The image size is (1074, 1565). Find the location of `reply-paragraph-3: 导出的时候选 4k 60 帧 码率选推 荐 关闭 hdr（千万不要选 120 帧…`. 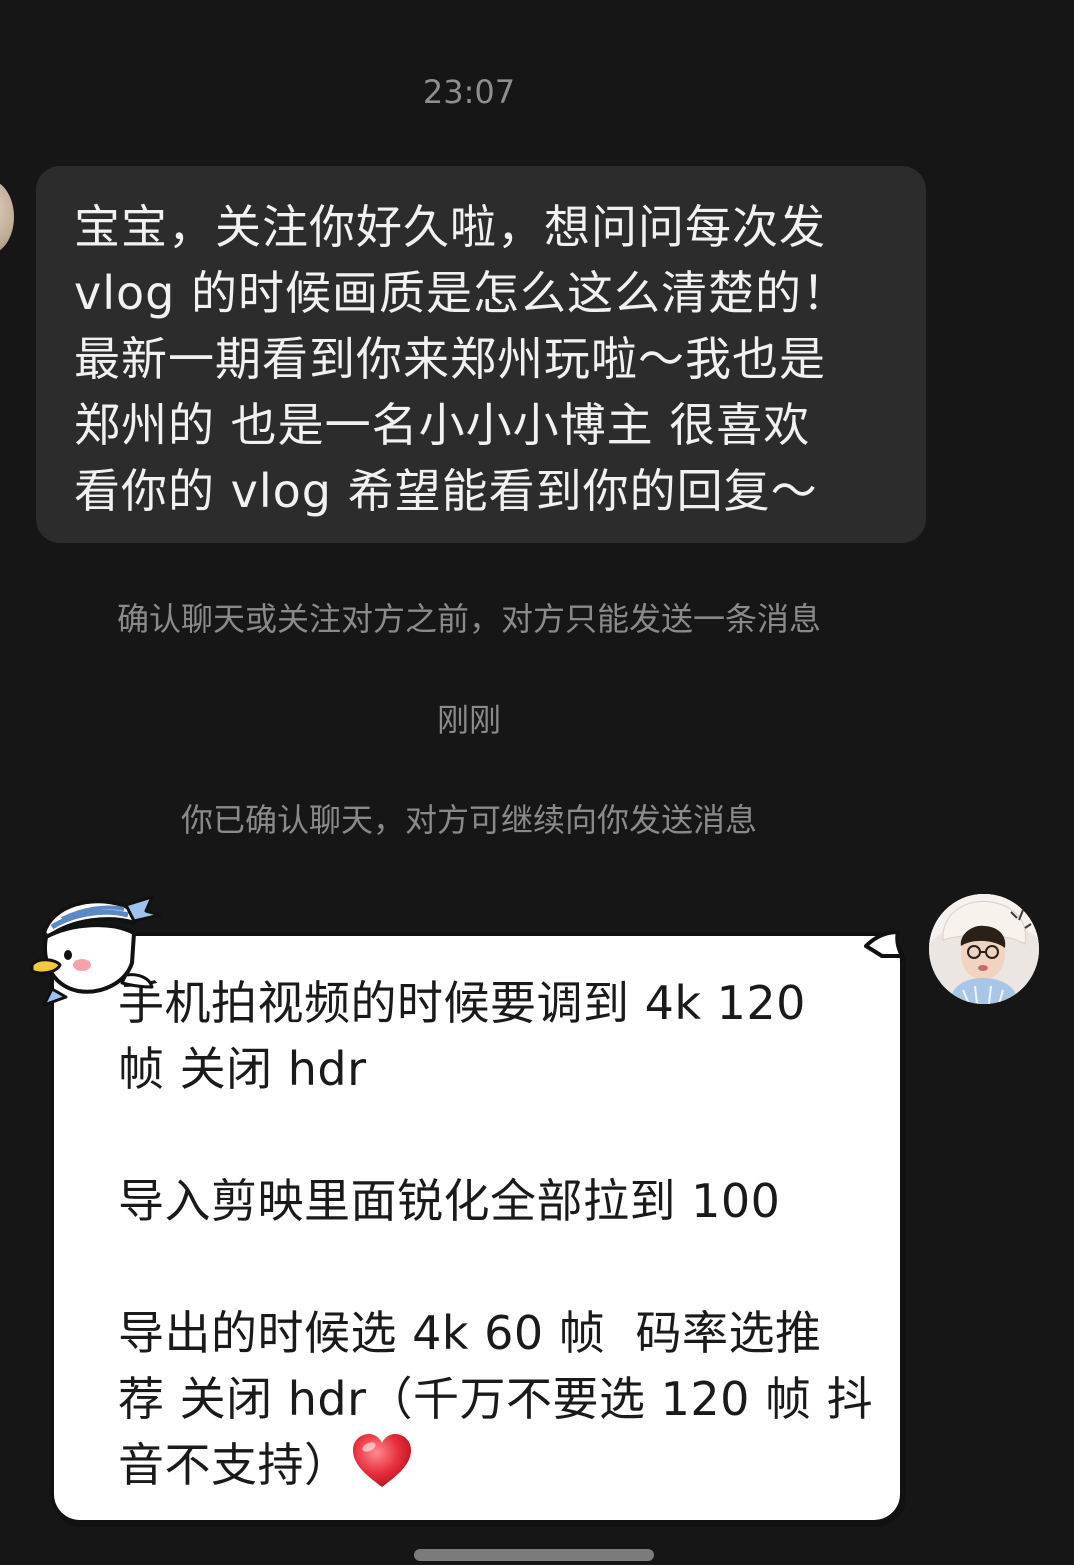

reply-paragraph-3: 导出的时候选 4k 60 帧 码率选推 荐 关闭 hdr（千万不要选 120 帧… is located at coordinates (498, 1399).